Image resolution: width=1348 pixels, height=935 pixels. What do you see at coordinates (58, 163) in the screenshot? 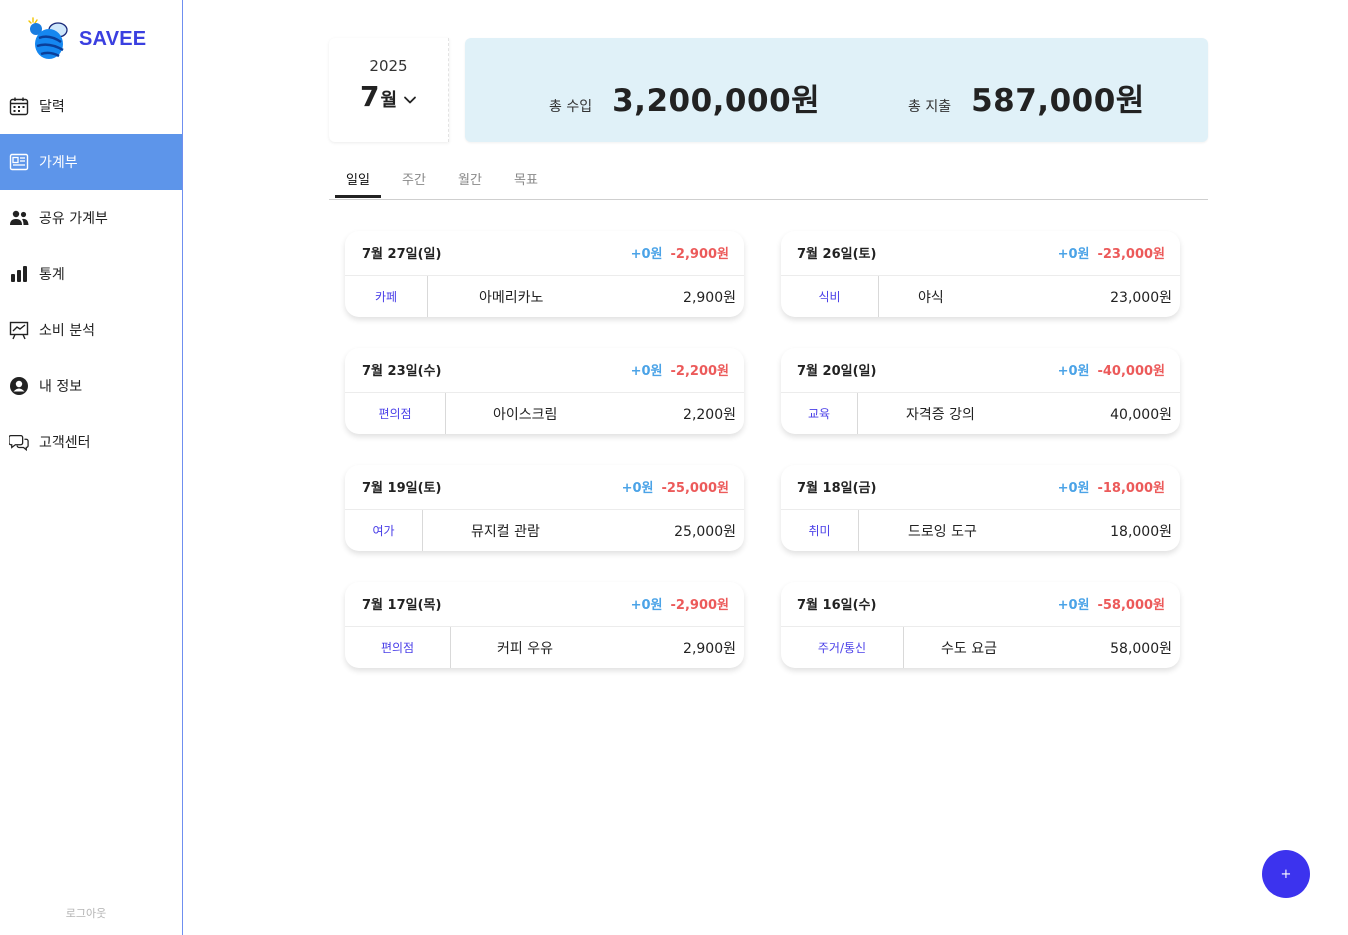
I see `sidebar-item-label: 가계부` at bounding box center [58, 163].